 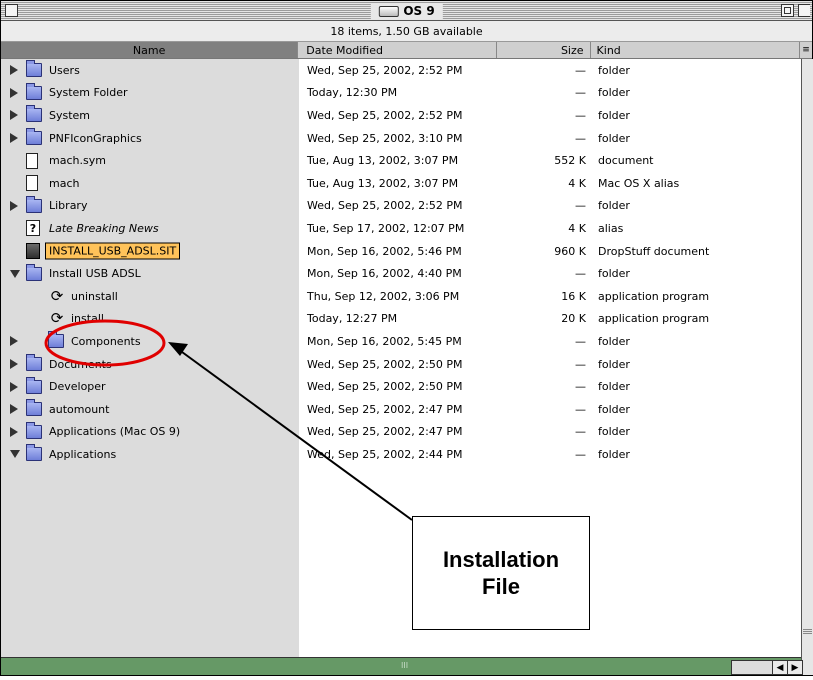 I want to click on column-headers: Name Date Modified Size Kind ≡, so click(x=406, y=50).